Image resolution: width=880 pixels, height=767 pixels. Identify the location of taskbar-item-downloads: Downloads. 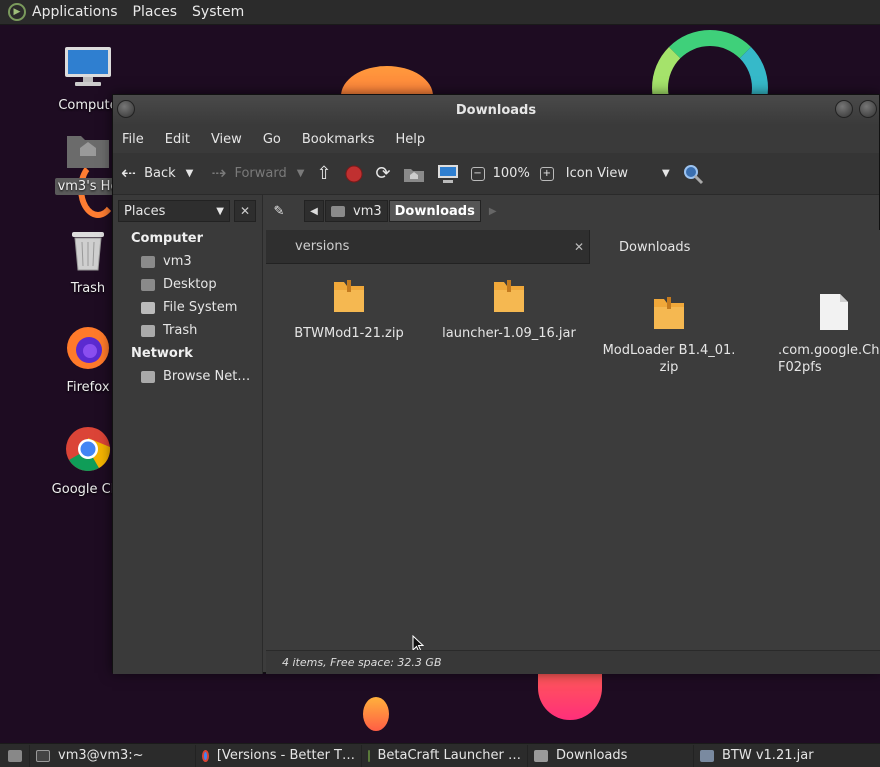
(611, 755).